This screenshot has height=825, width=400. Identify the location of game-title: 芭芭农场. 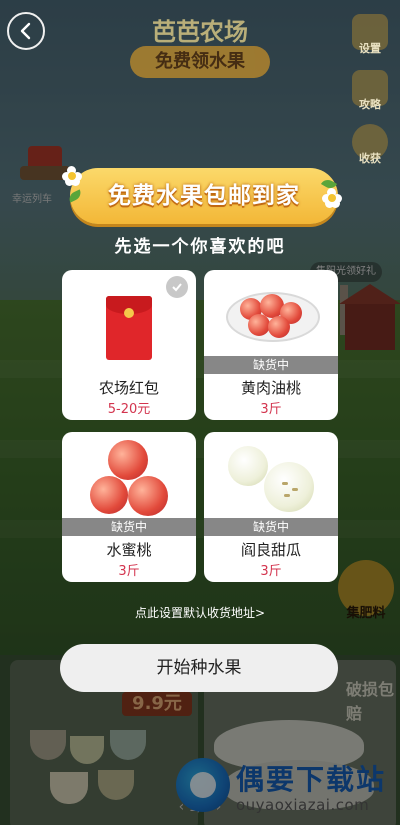
(200, 32).